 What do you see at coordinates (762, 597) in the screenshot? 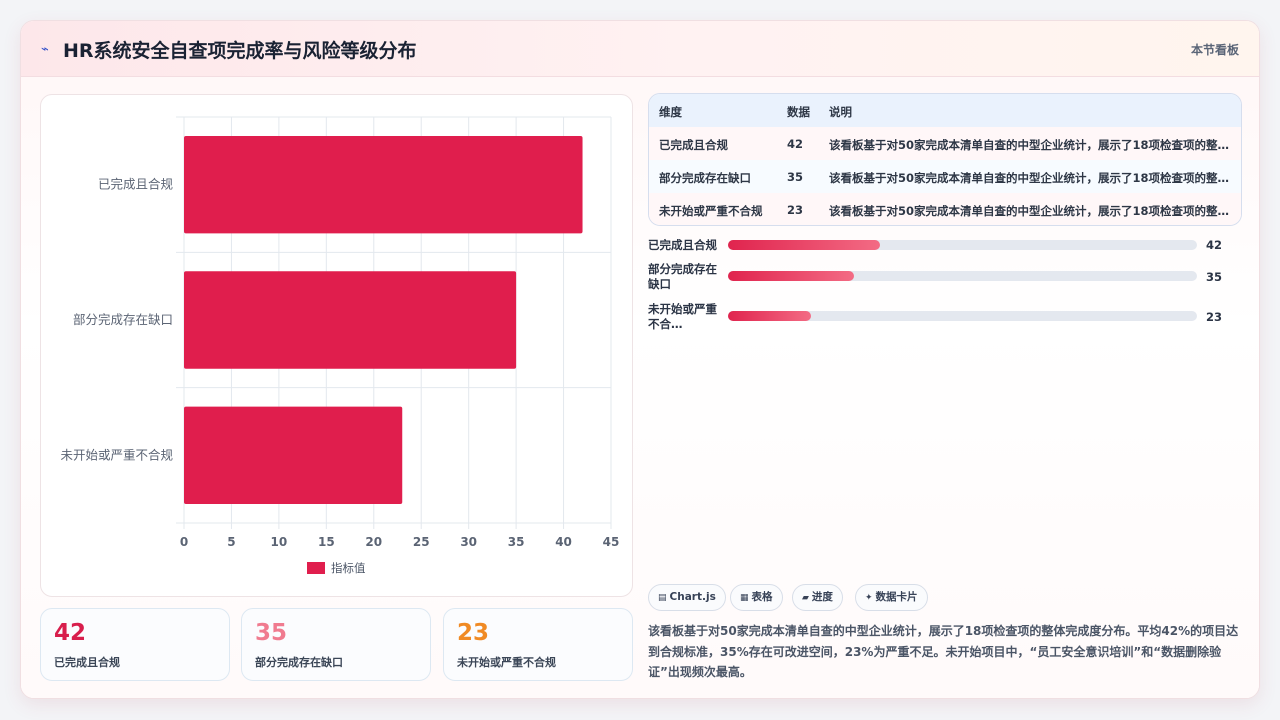
I see `chip-label: 表格` at bounding box center [762, 597].